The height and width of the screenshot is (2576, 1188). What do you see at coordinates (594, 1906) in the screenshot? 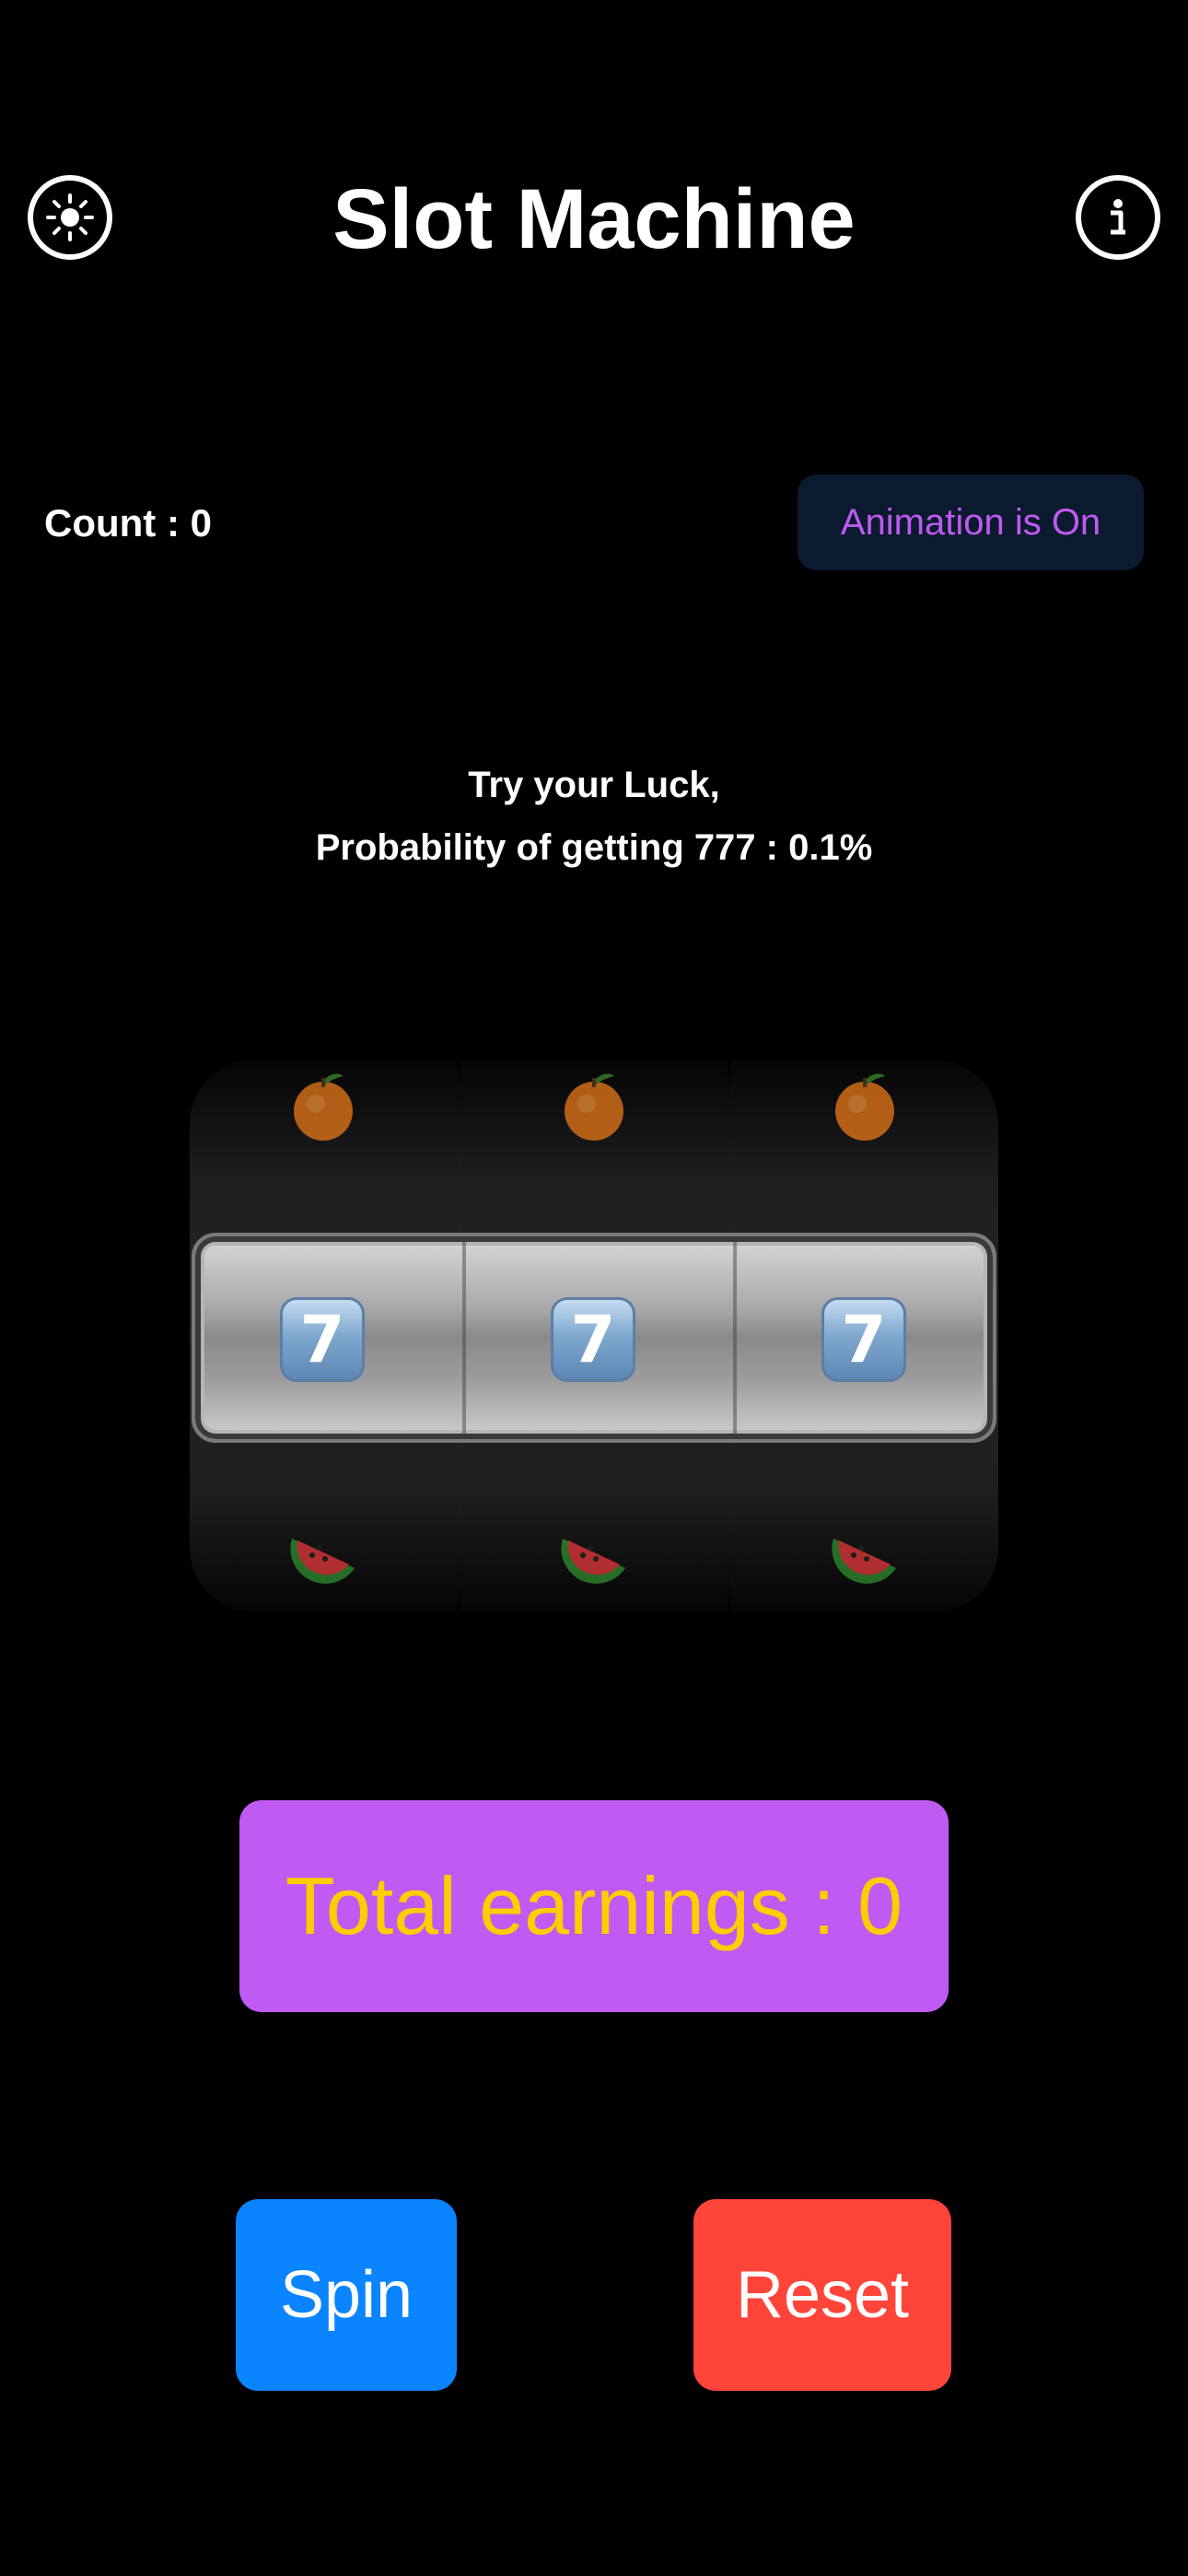
I see `total-earnings-panel: Total earnings : 0` at bounding box center [594, 1906].